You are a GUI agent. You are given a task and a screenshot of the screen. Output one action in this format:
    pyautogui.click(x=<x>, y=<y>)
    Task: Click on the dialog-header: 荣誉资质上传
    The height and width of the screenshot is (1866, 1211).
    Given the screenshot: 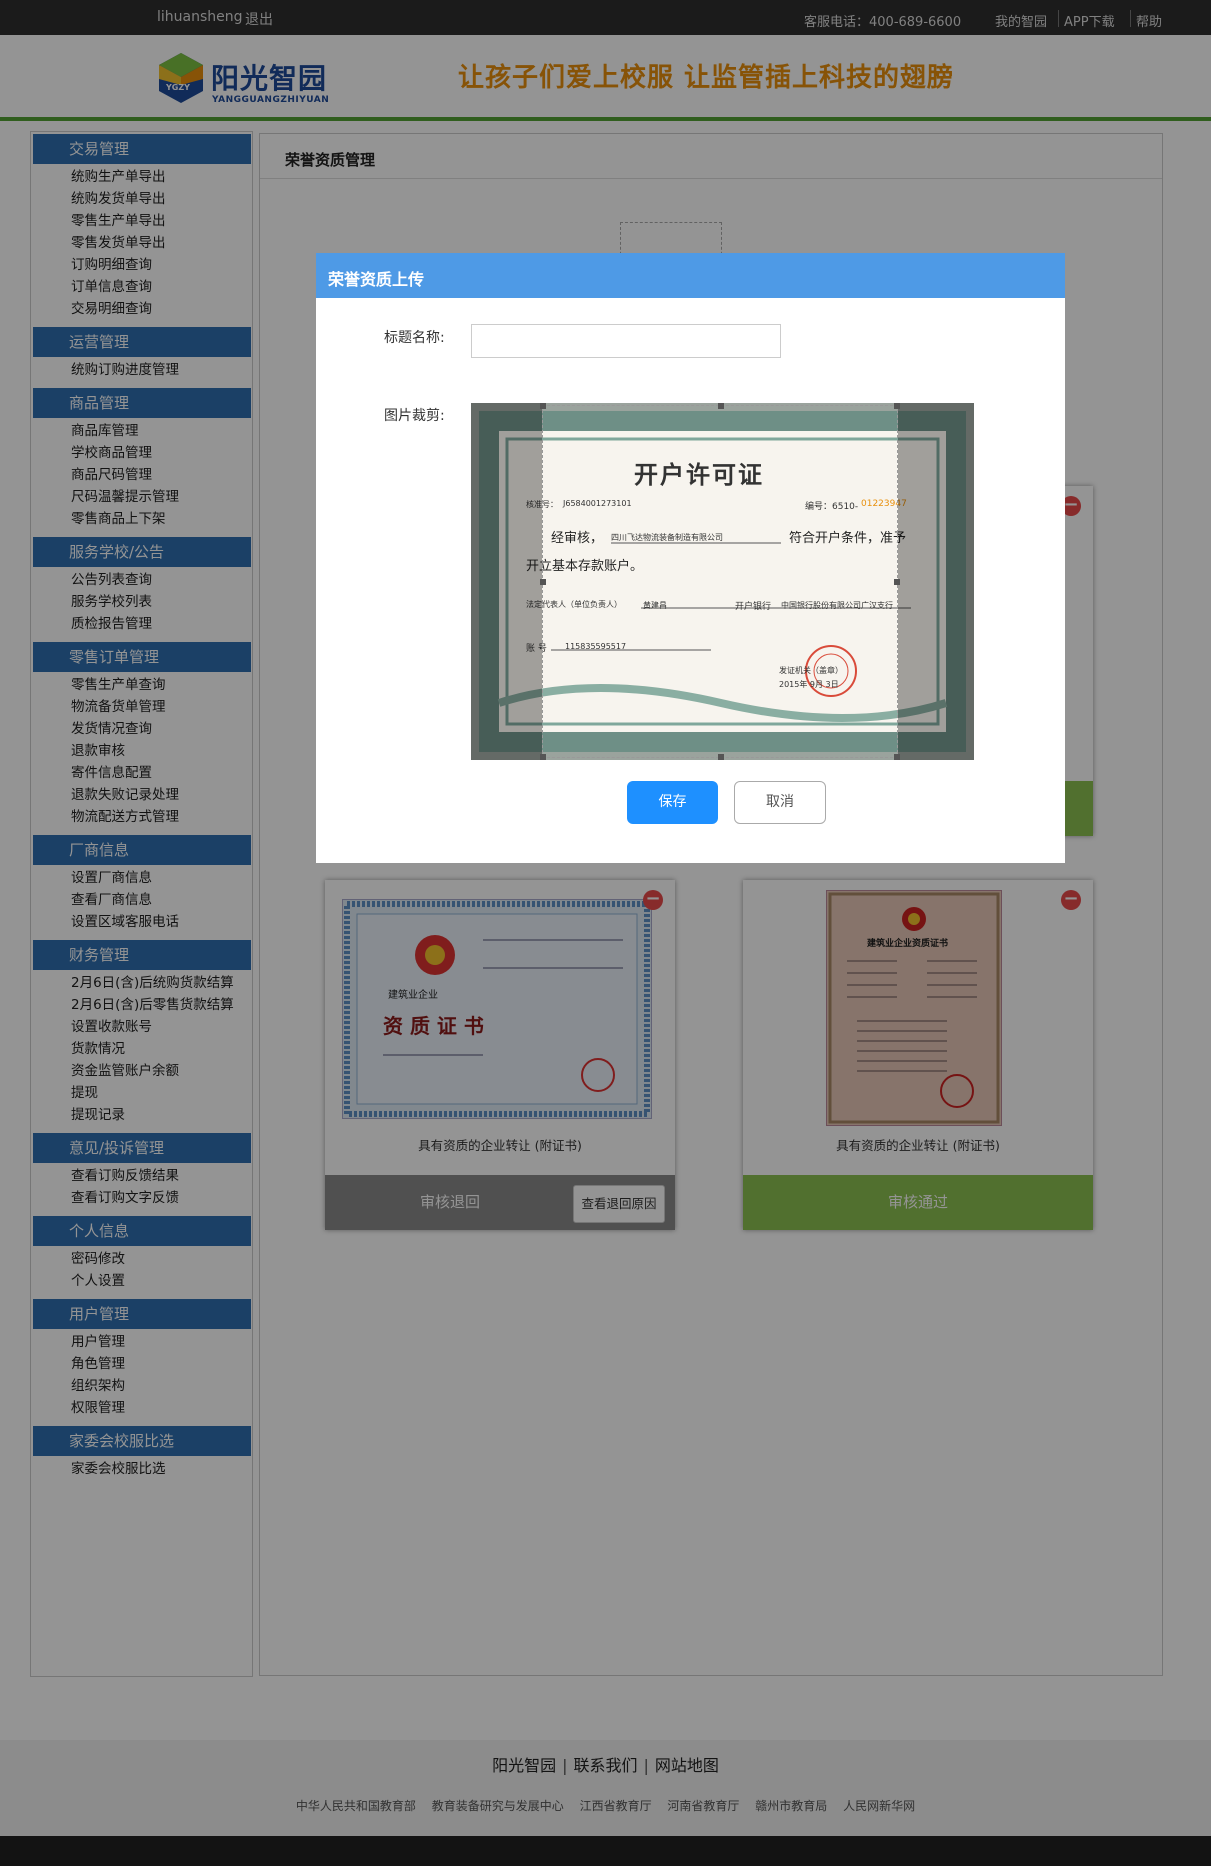 What is the action you would take?
    pyautogui.click(x=690, y=275)
    